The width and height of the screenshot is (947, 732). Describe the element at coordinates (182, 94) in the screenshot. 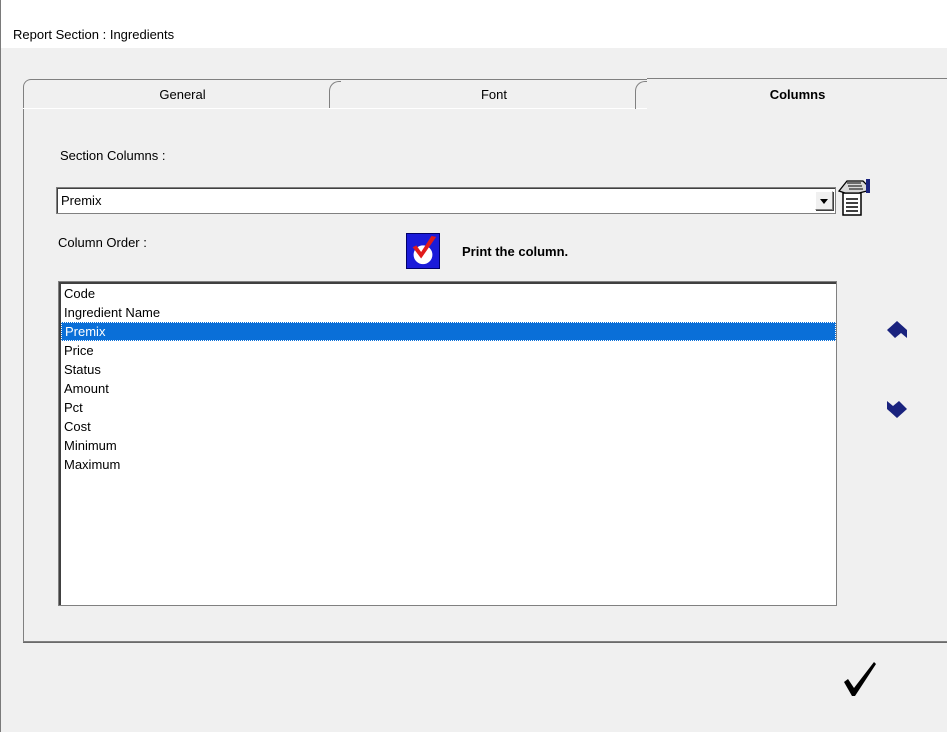

I see `tab-general: General` at that location.